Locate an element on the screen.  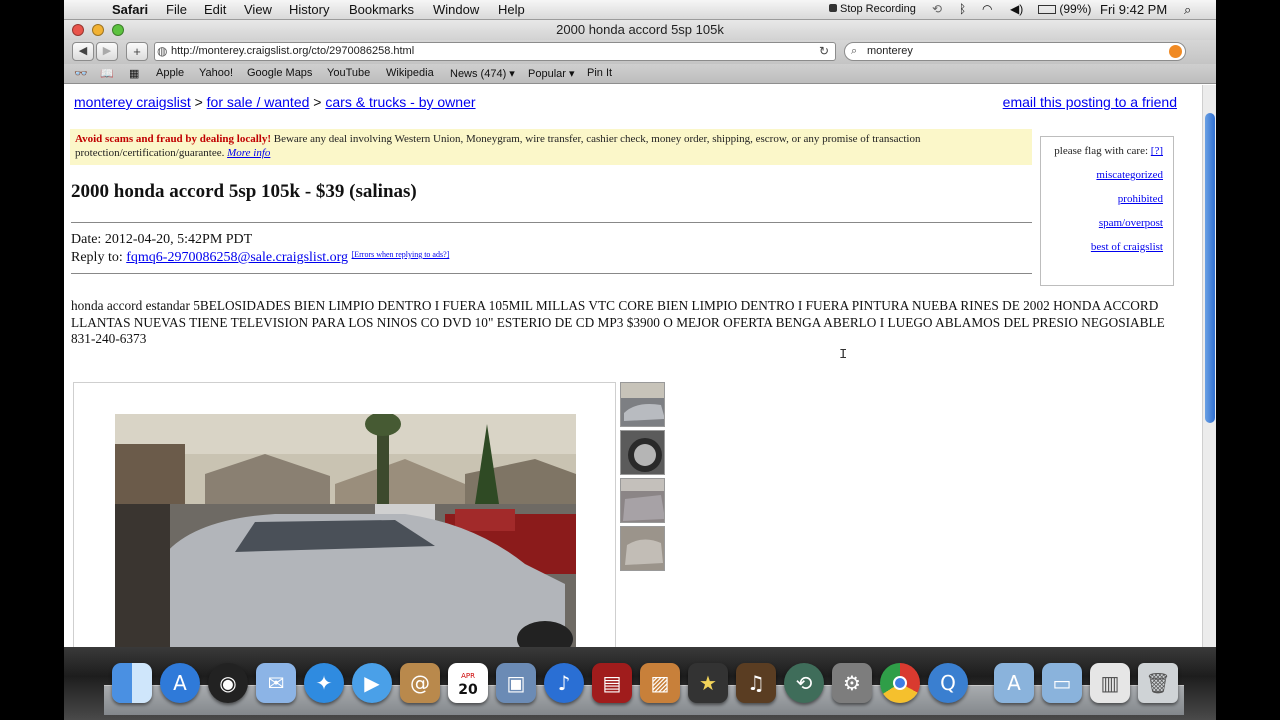
main-car-photo is located at coordinates (345, 530).